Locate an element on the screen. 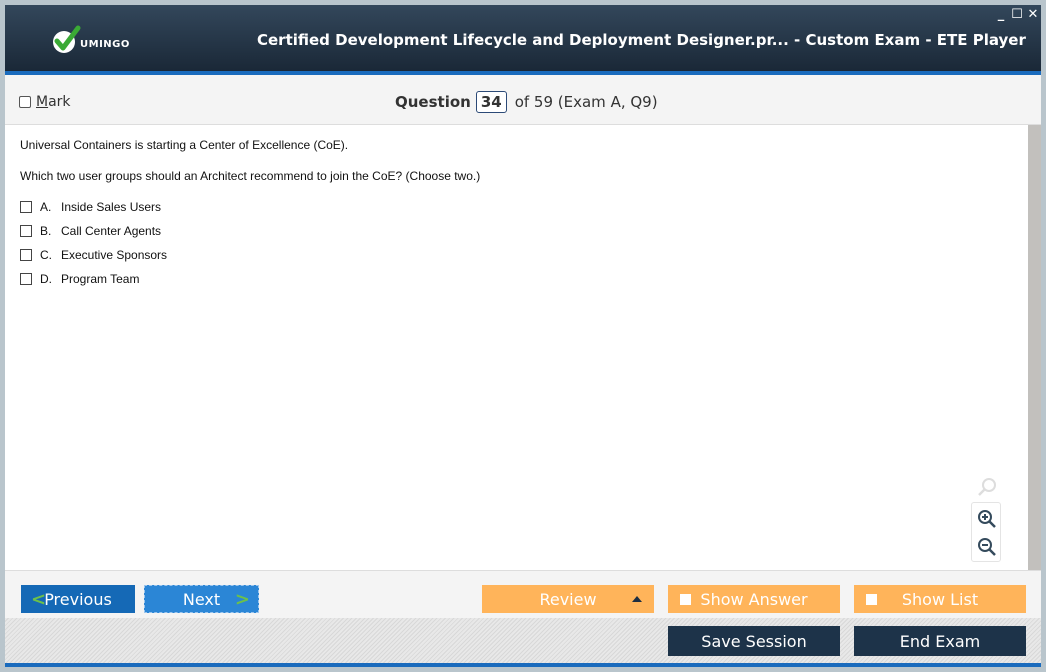 This screenshot has height=672, width=1046. question-total: of 59 (Exam A, Q9) is located at coordinates (586, 102).